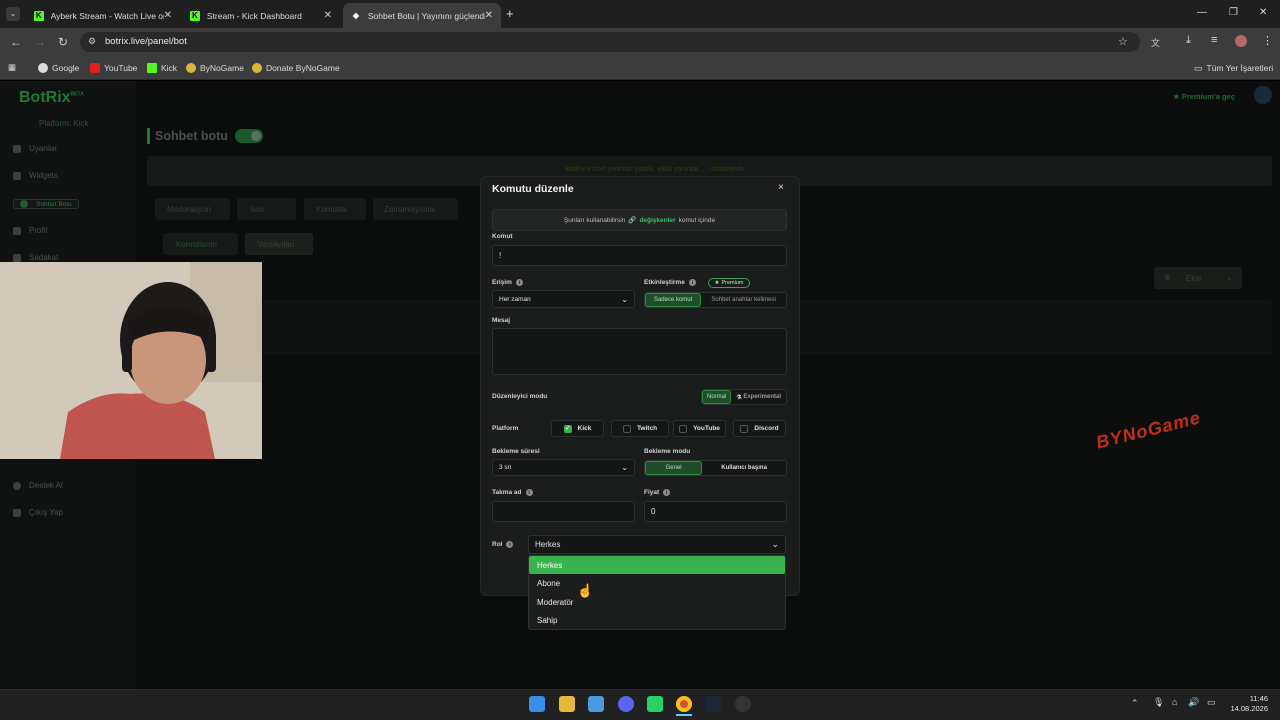 The width and height of the screenshot is (1280, 720). I want to click on sidebar-item-label: Widgets, so click(43, 175).